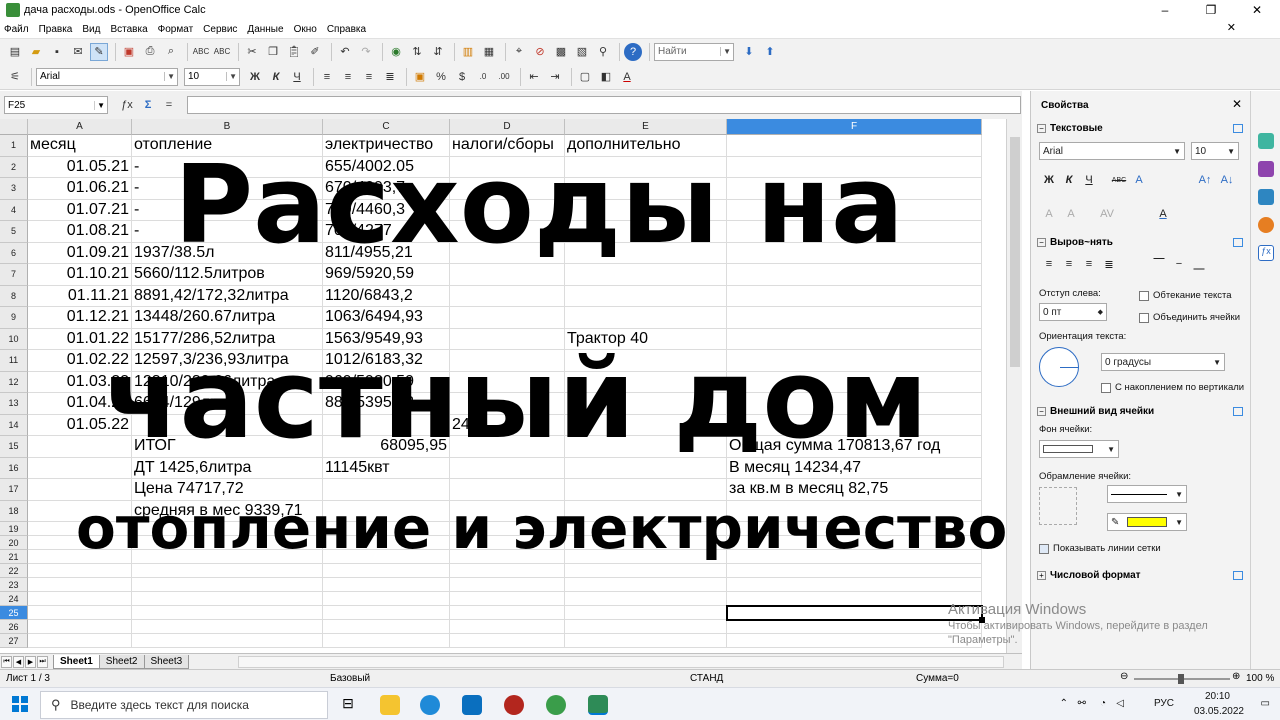 The width and height of the screenshot is (1280, 720). What do you see at coordinates (14, 627) in the screenshot?
I see `row-header-26: 26` at bounding box center [14, 627].